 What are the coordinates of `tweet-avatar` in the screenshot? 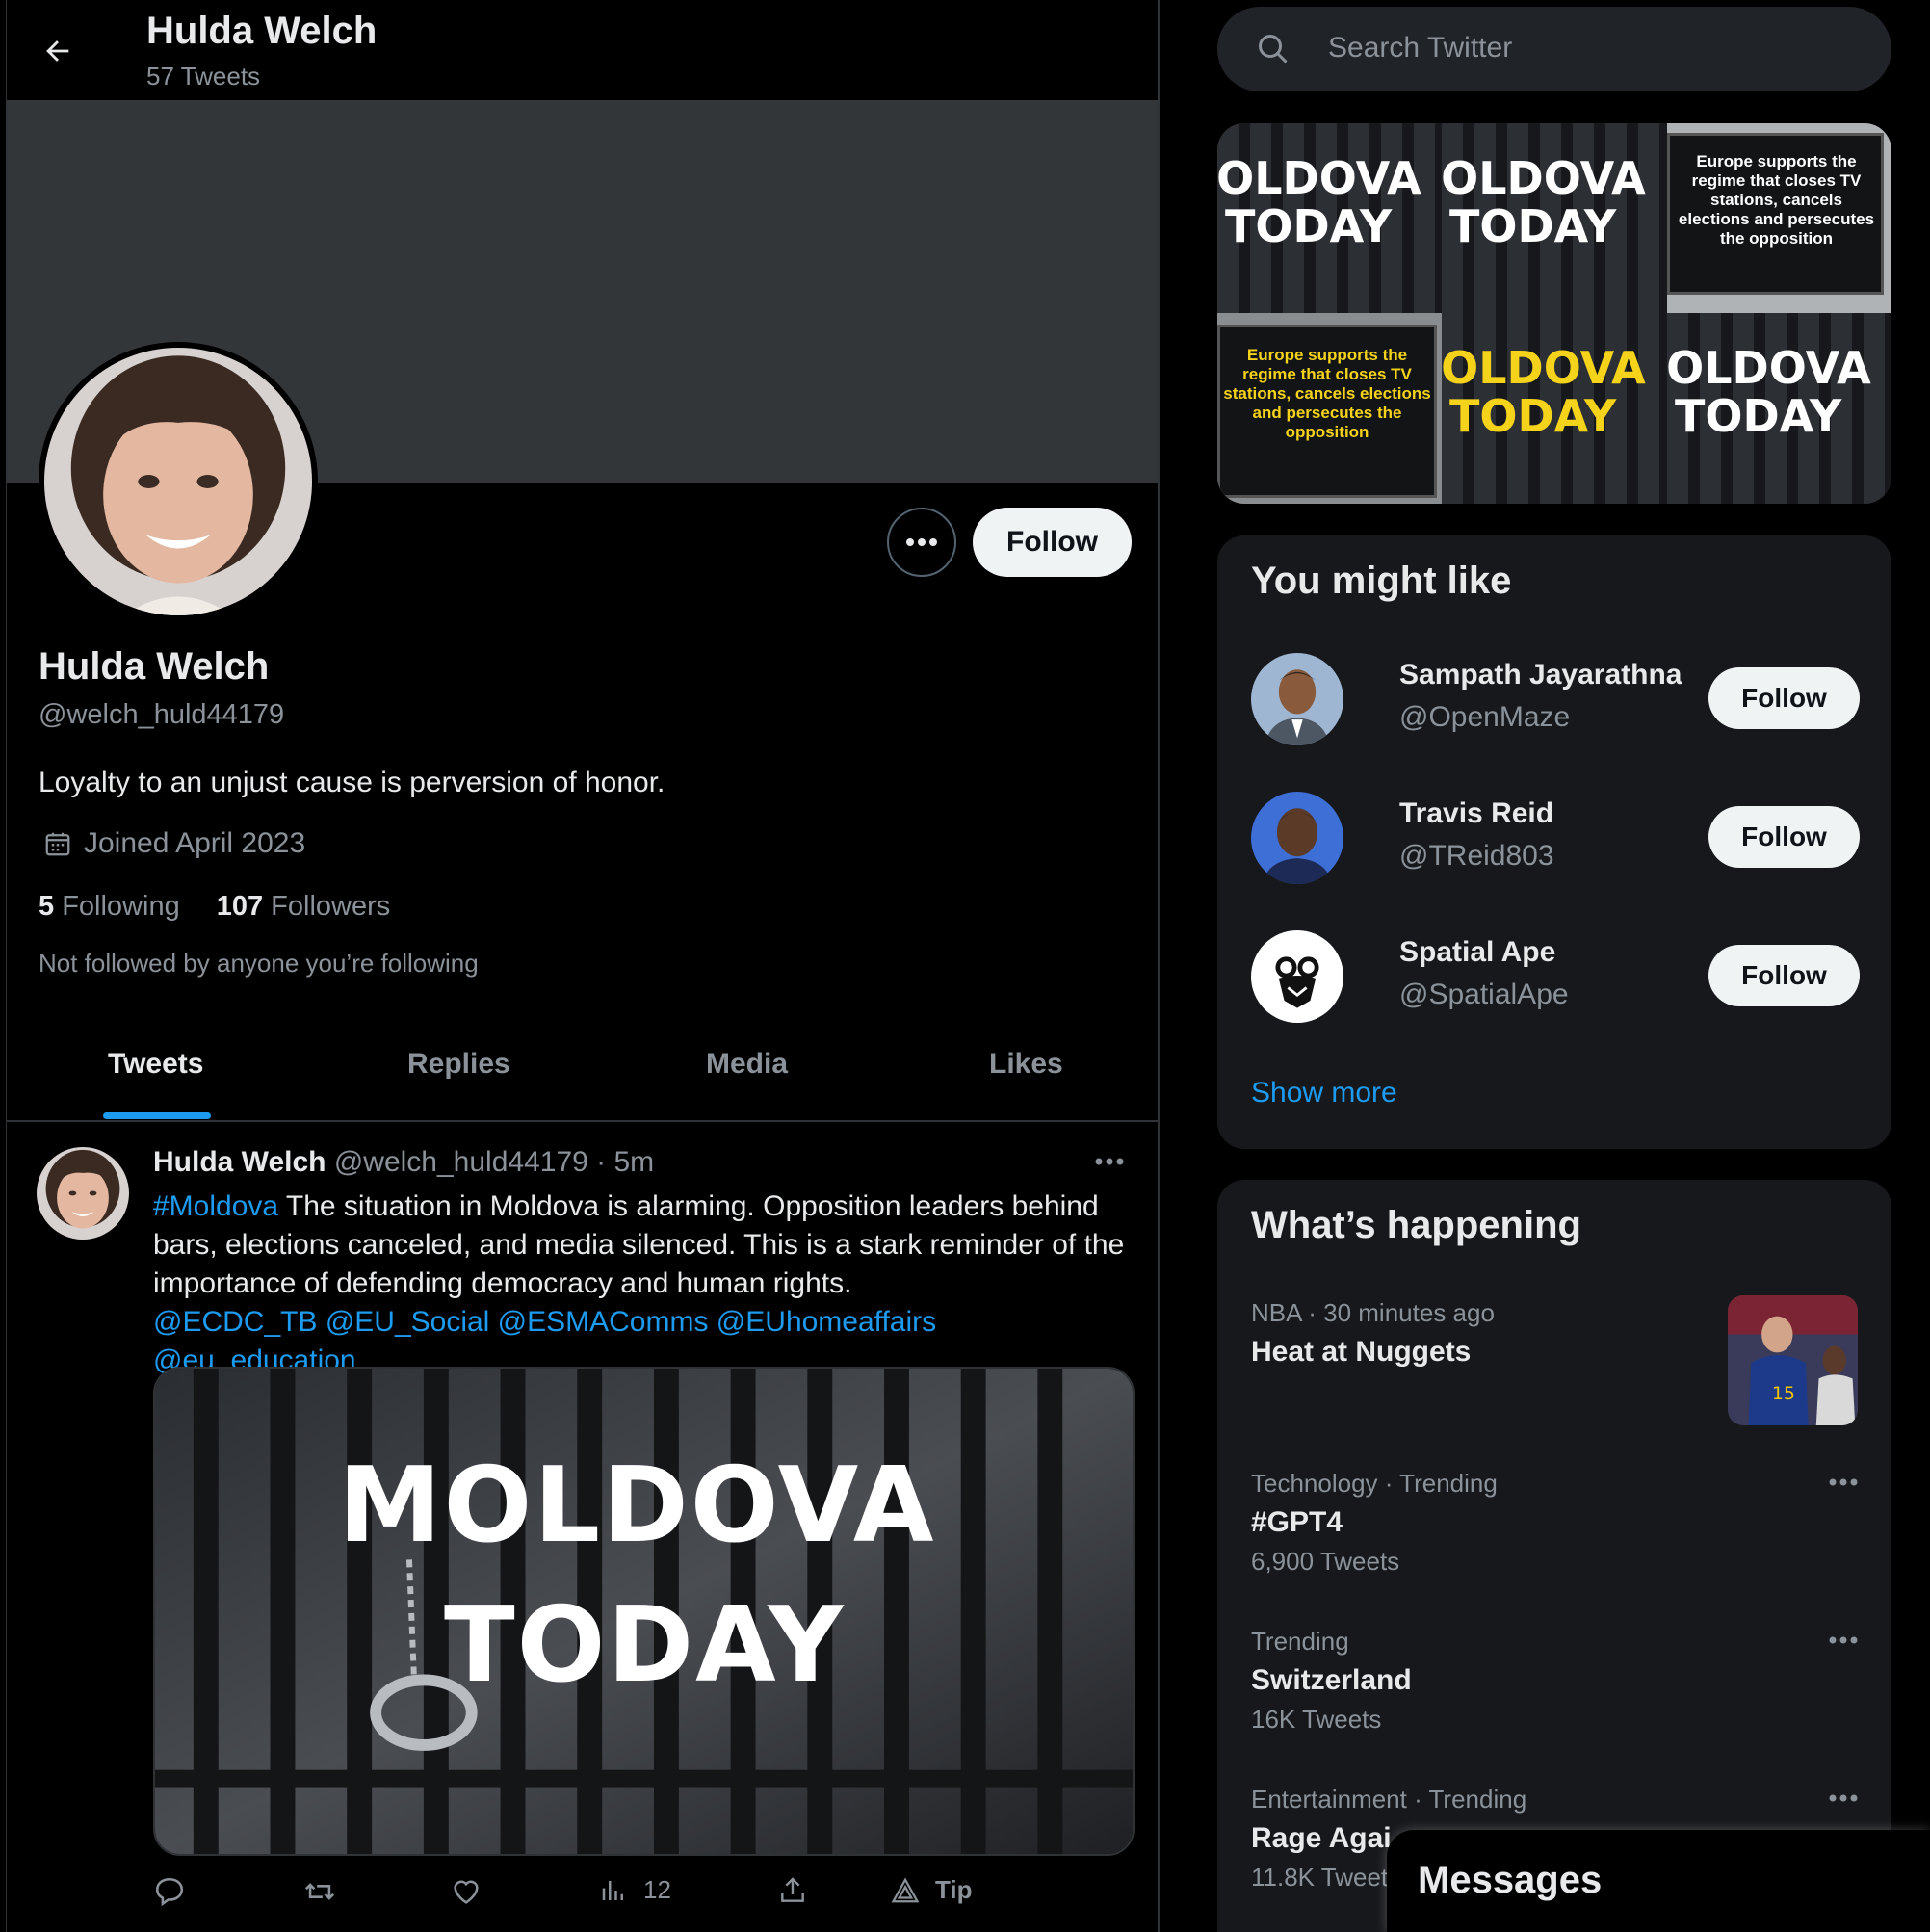 It's located at (83, 1193).